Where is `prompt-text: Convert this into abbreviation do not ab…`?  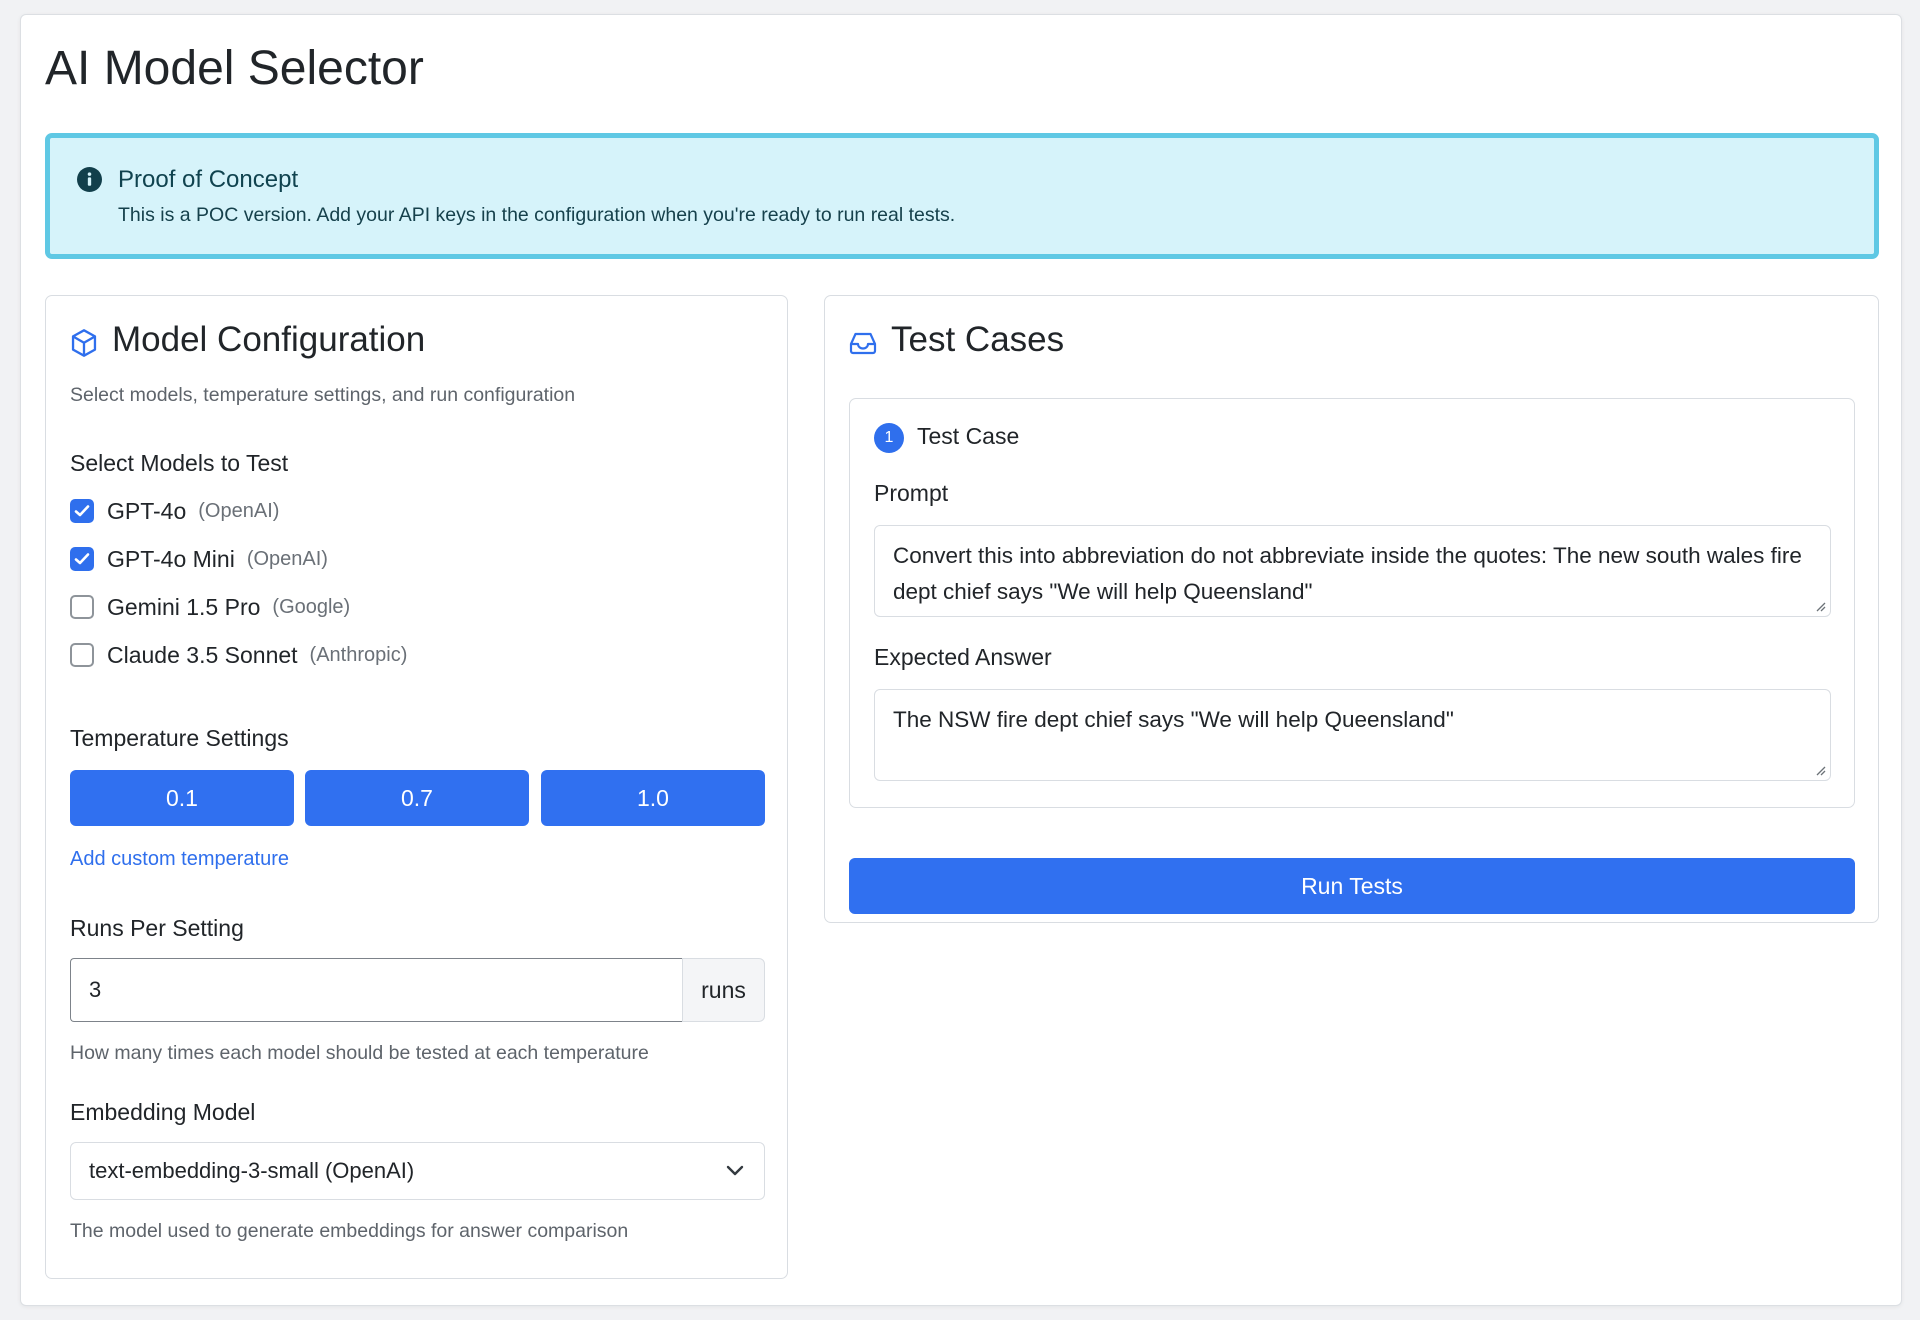 prompt-text: Convert this into abbreviation do not ab… is located at coordinates (1347, 573).